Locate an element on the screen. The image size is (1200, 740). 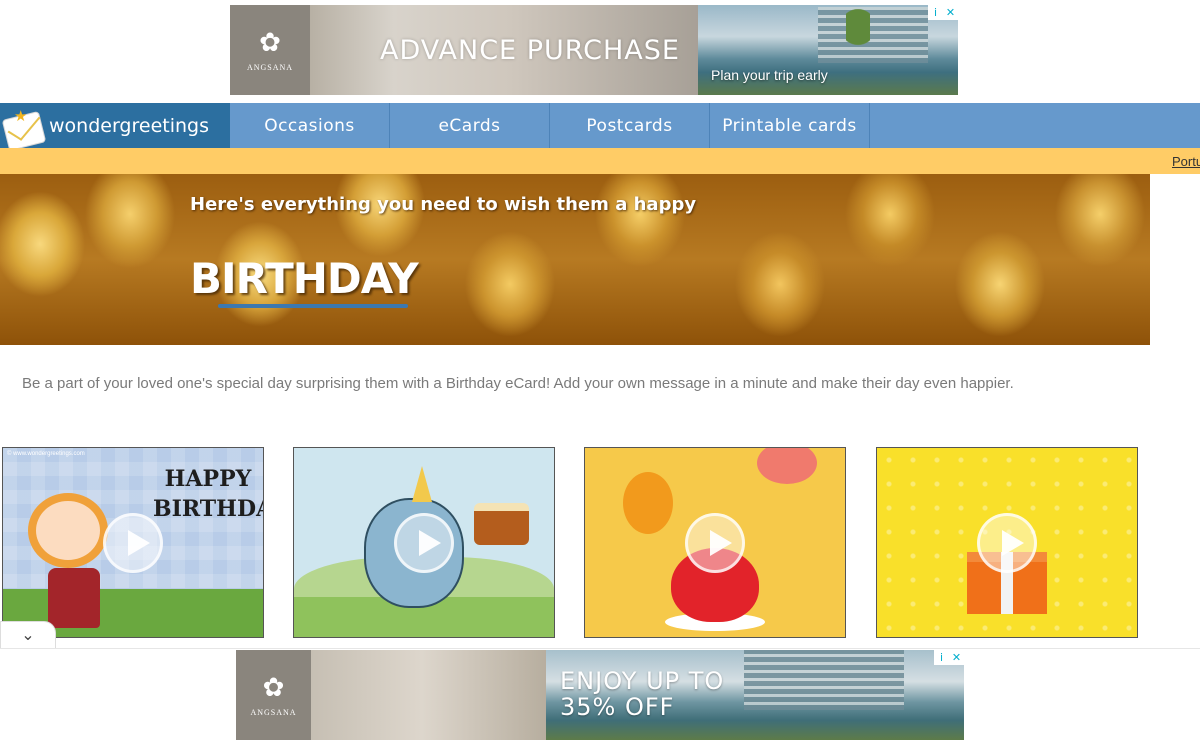
ad-headline: ADVANCE PURCHASE is located at coordinates (530, 50).